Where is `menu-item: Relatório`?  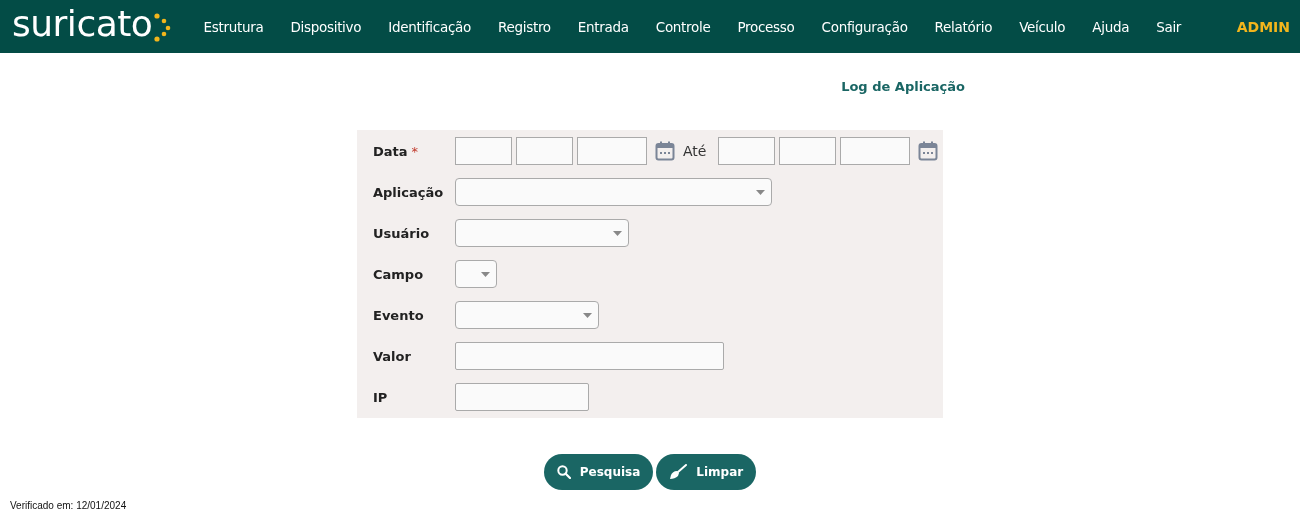 menu-item: Relatório is located at coordinates (963, 26).